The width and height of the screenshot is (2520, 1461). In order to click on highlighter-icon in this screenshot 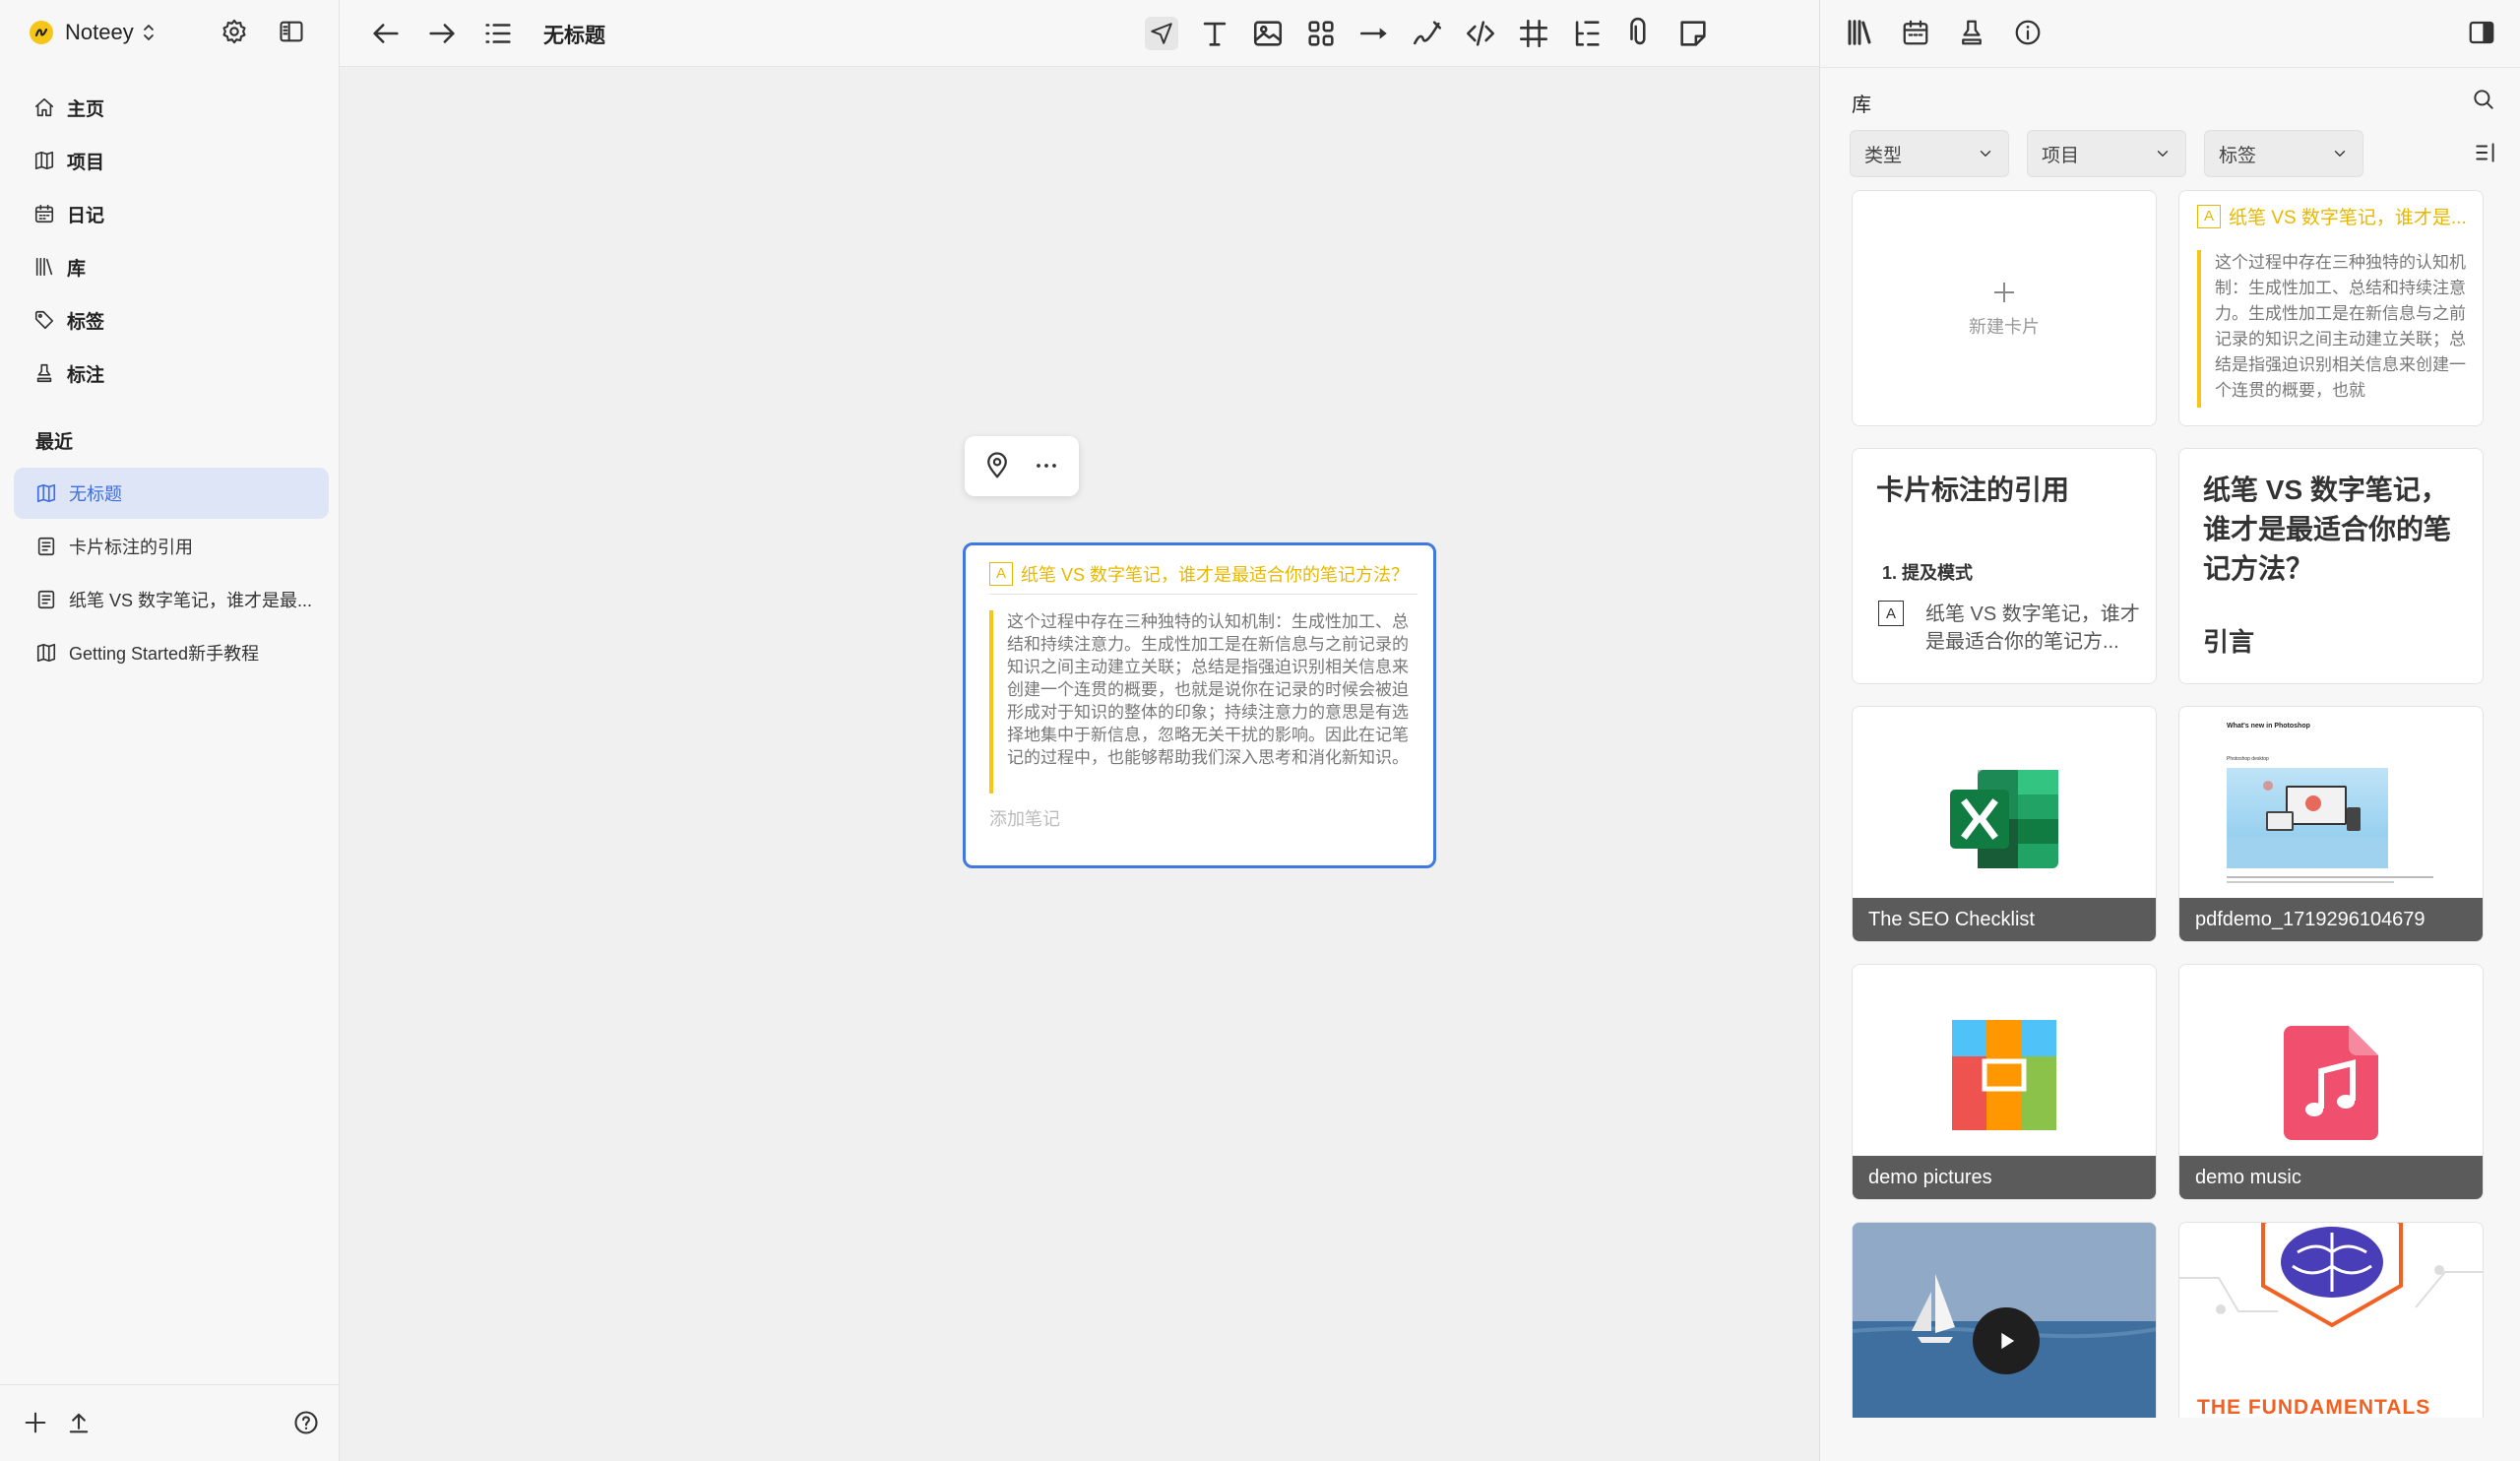, I will do `click(44, 373)`.